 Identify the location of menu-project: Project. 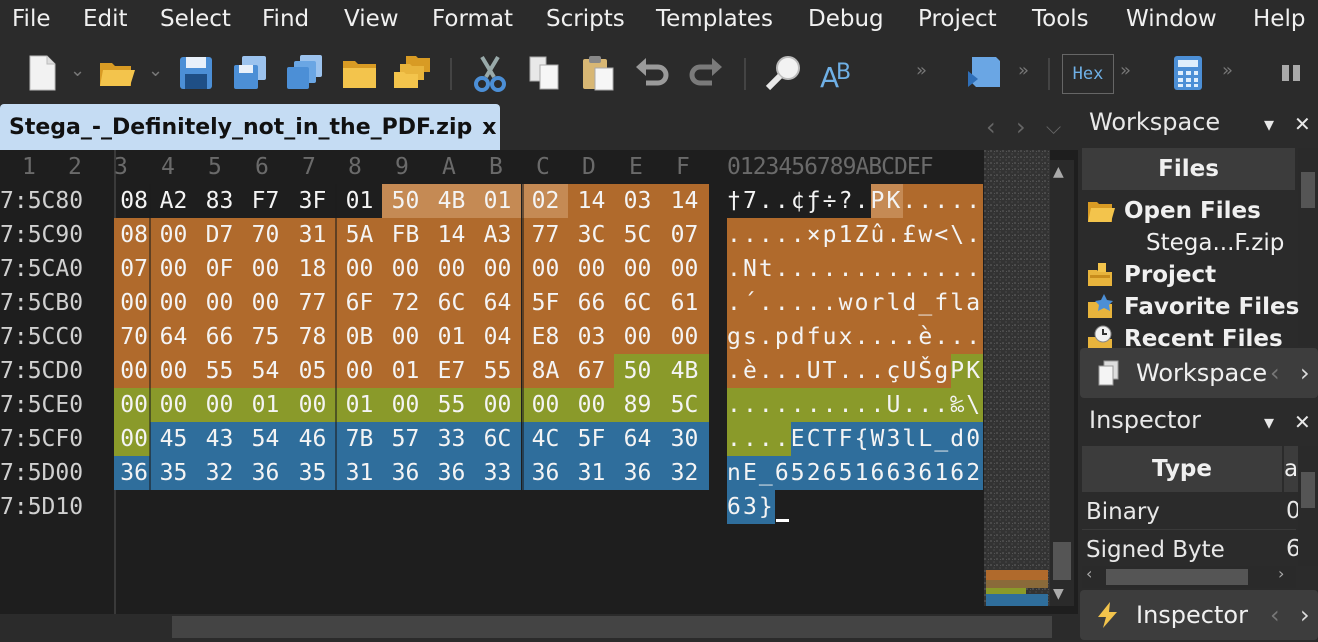
(957, 19).